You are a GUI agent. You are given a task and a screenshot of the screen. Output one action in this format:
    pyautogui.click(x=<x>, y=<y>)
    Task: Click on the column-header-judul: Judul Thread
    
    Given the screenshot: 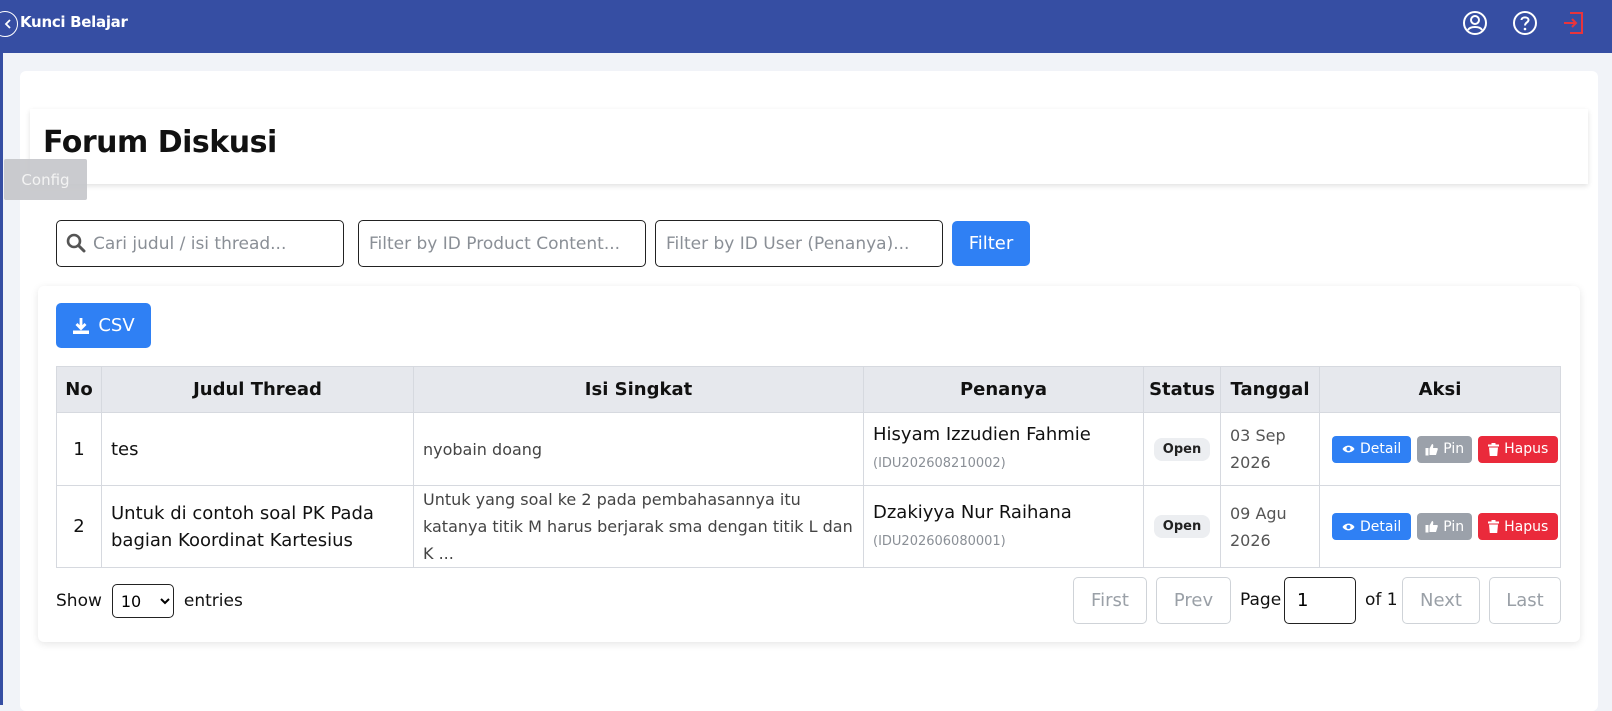 What is the action you would take?
    pyautogui.click(x=257, y=389)
    